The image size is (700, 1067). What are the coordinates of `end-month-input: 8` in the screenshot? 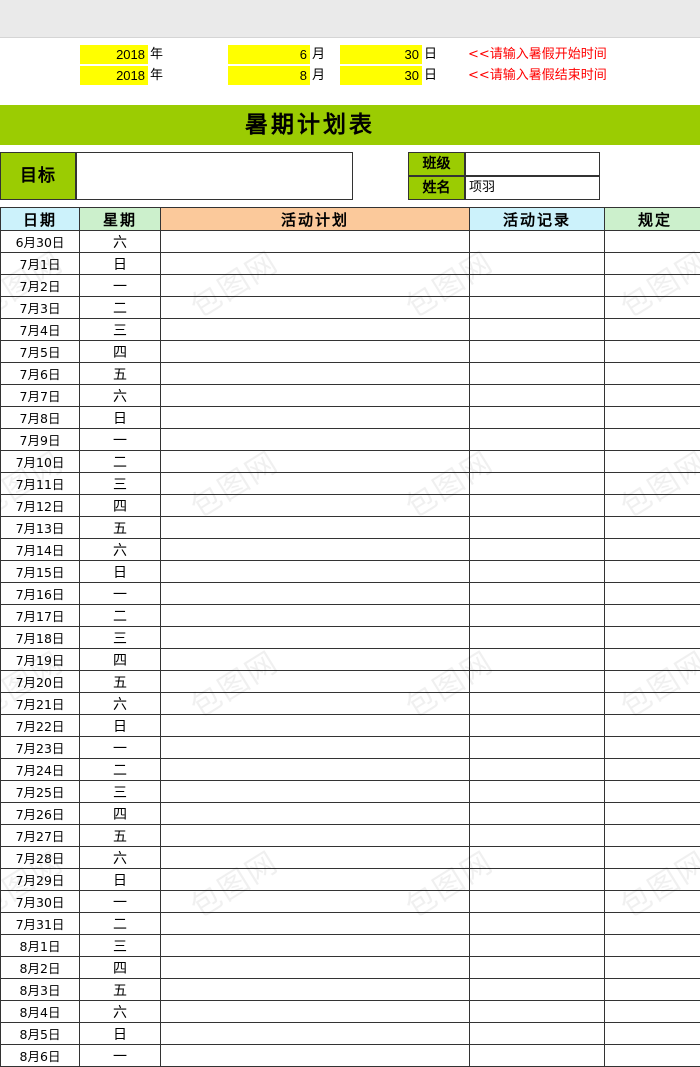 It's located at (269, 75).